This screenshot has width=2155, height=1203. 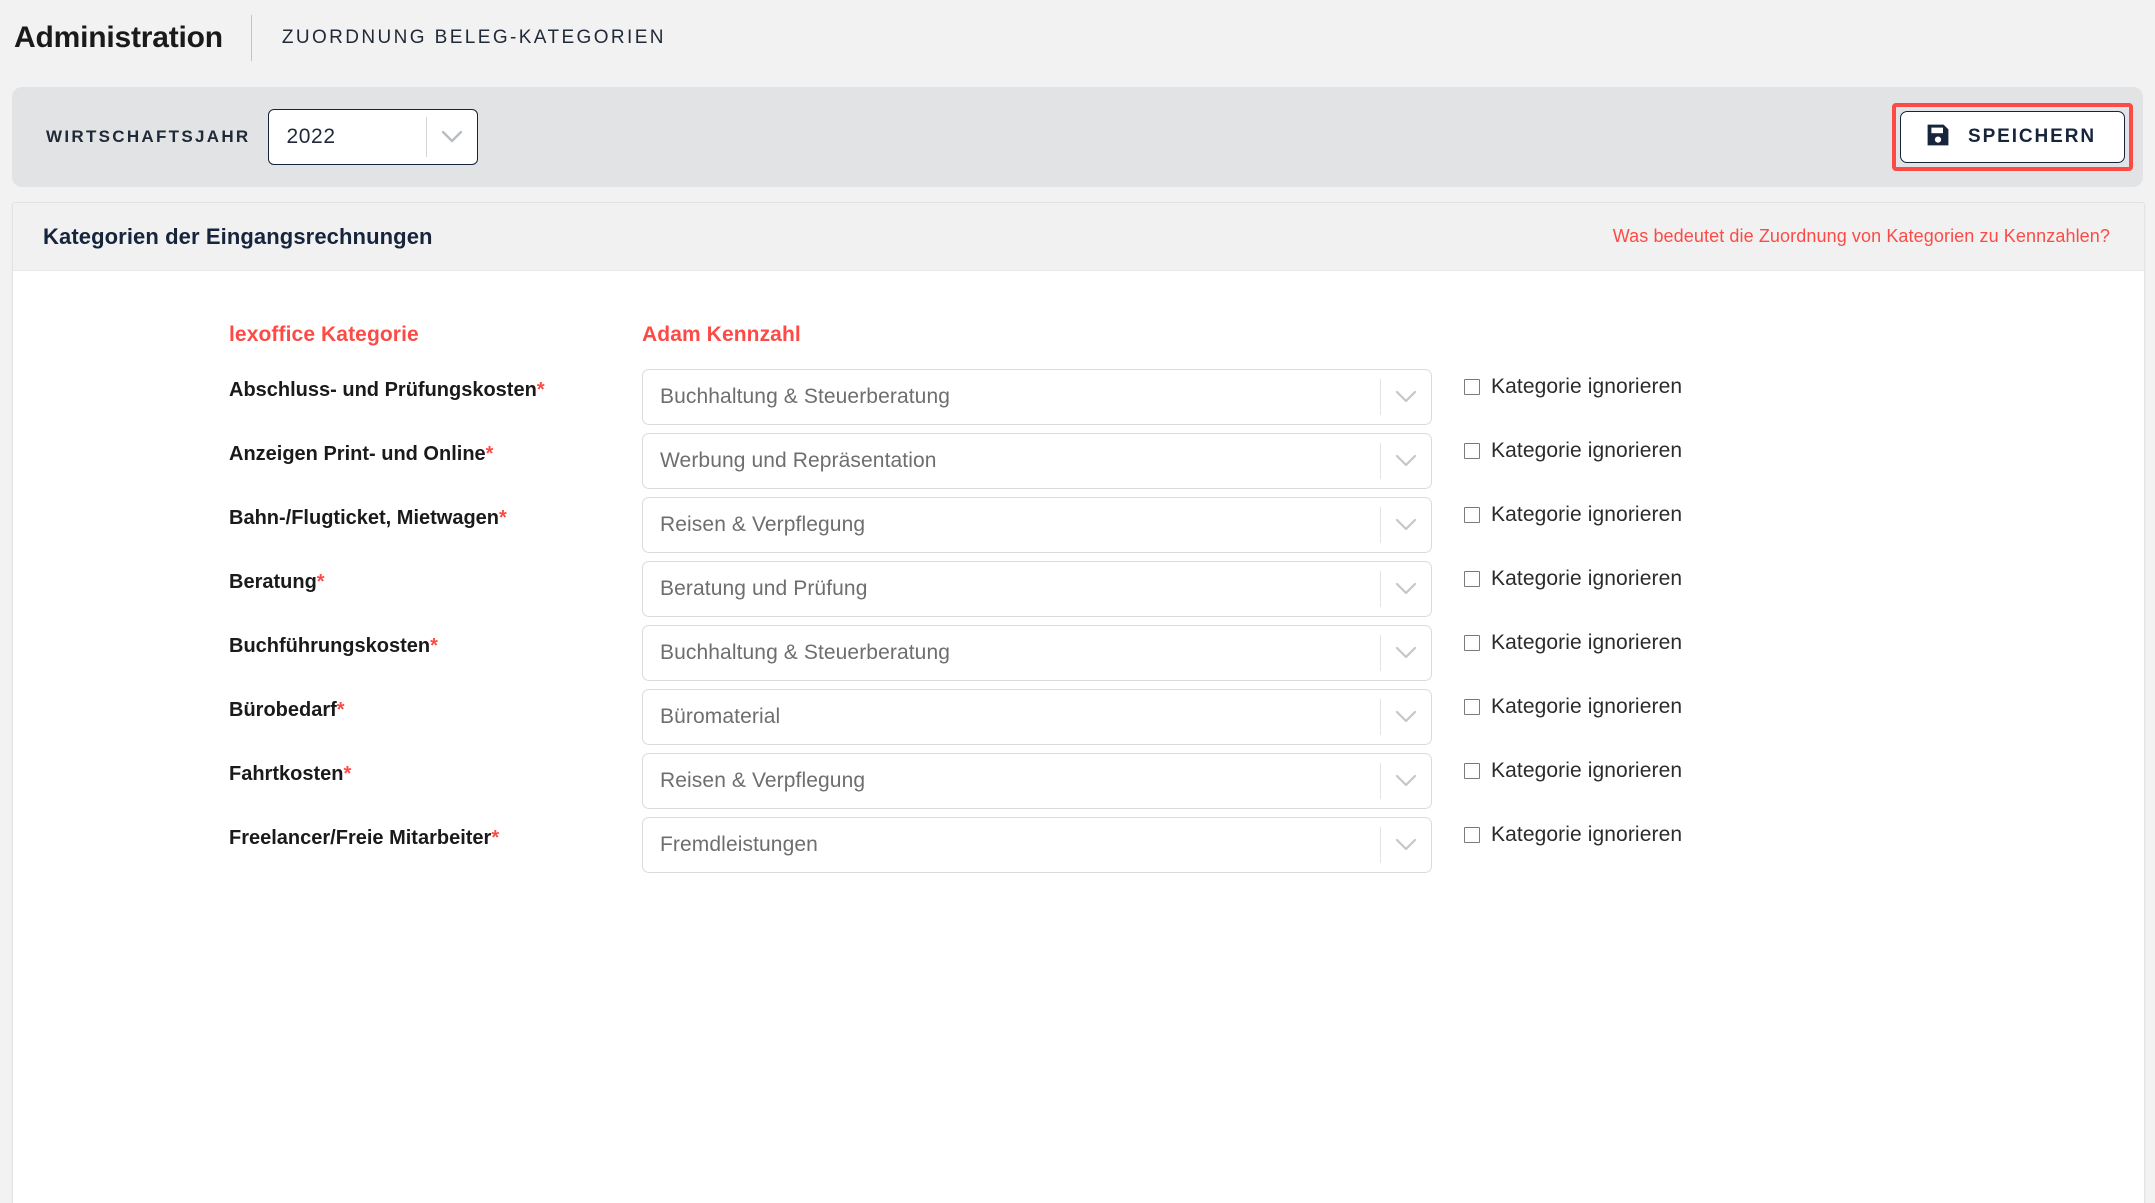 I want to click on lexoffice-category-text: Buchführungskosten, so click(x=330, y=646).